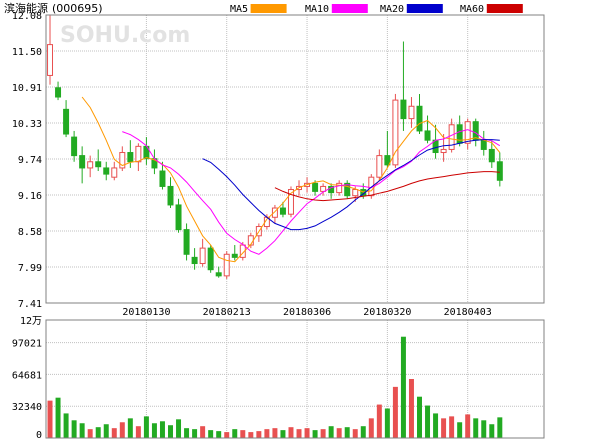  Describe the element at coordinates (472, 9) in the screenshot. I see `legend-label: MA60` at that location.